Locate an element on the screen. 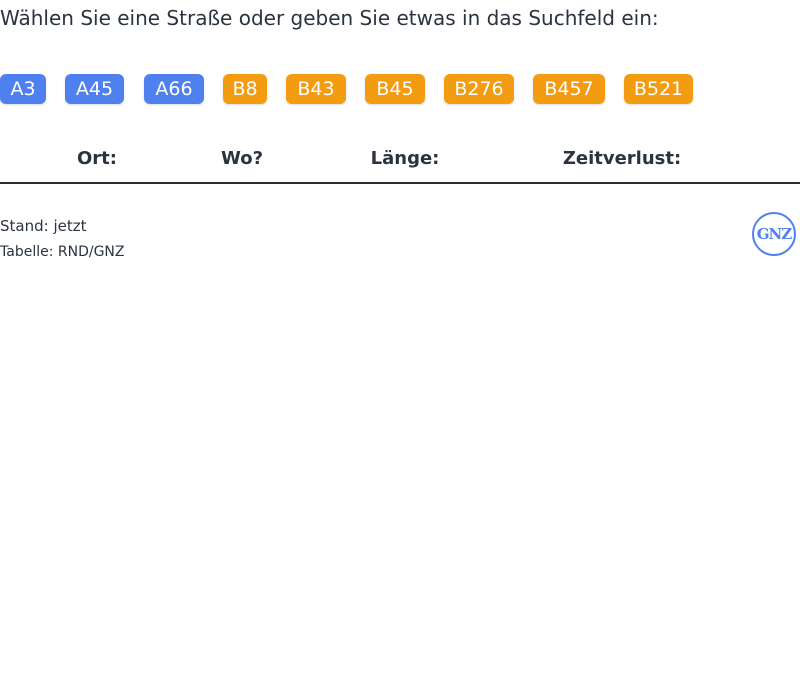 This screenshot has height=694, width=800. road-chip-b8: B8 is located at coordinates (245, 89).